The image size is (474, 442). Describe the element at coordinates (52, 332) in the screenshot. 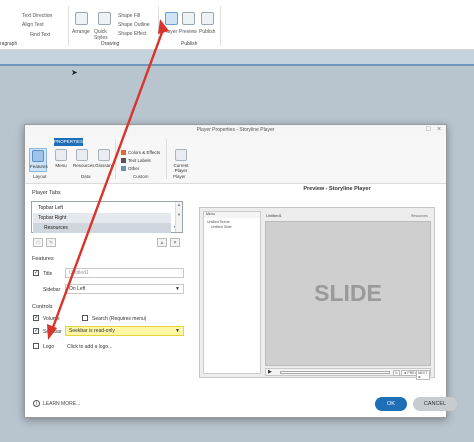

I see `seekbar-label: Seekbar` at that location.